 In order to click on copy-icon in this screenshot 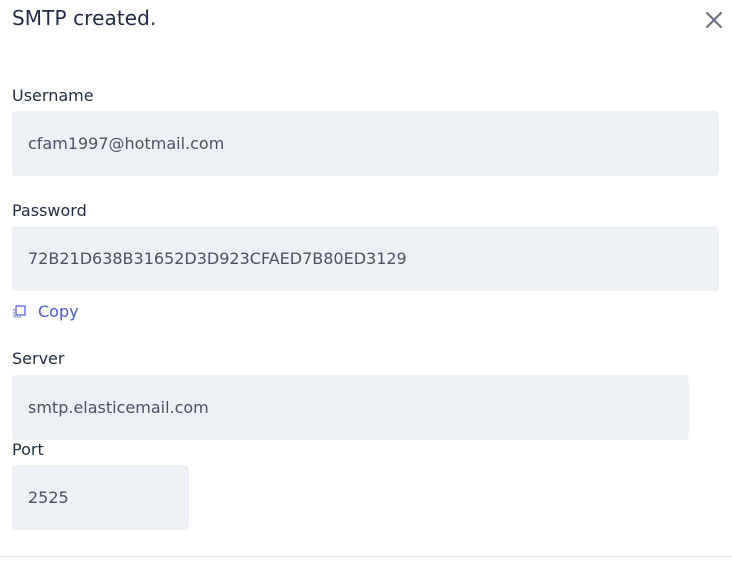, I will do `click(19, 311)`.